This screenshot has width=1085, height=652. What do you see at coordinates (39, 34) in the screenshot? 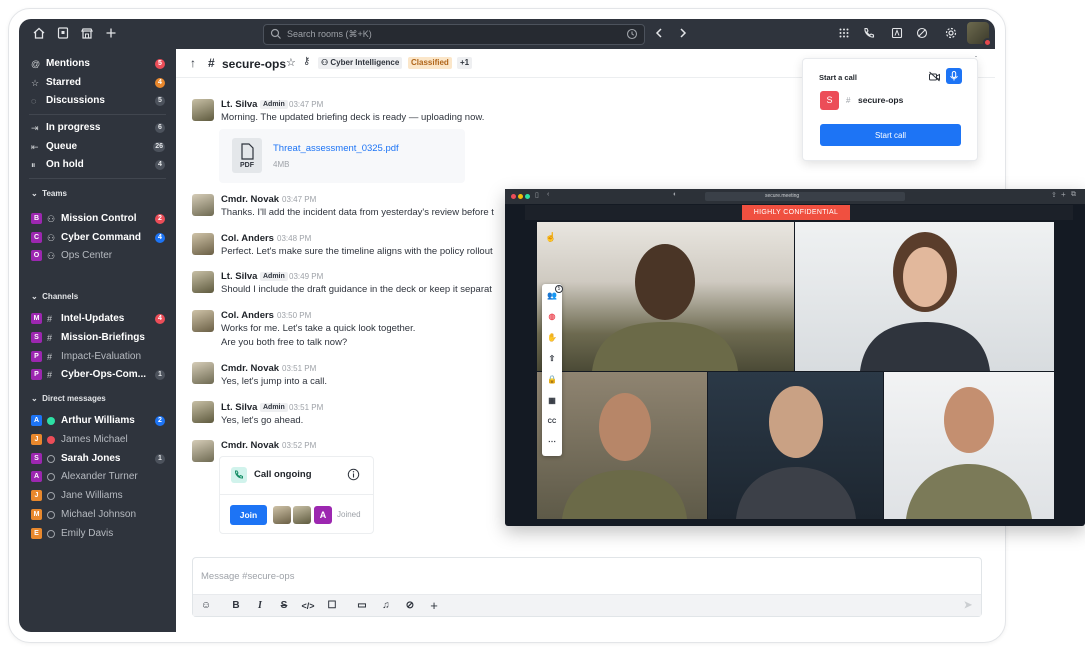
I see `home-icon` at bounding box center [39, 34].